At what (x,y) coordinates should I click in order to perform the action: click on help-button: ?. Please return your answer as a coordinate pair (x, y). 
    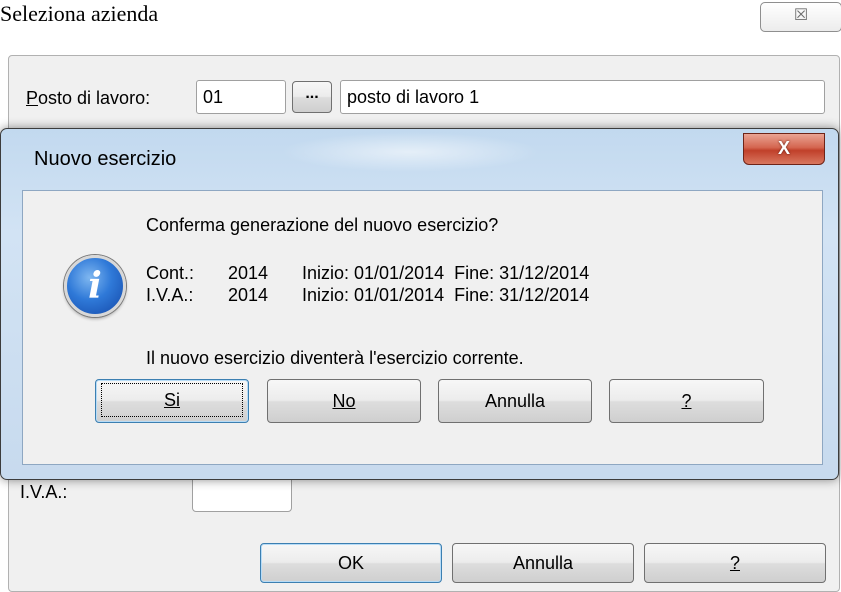
    Looking at the image, I should click on (735, 563).